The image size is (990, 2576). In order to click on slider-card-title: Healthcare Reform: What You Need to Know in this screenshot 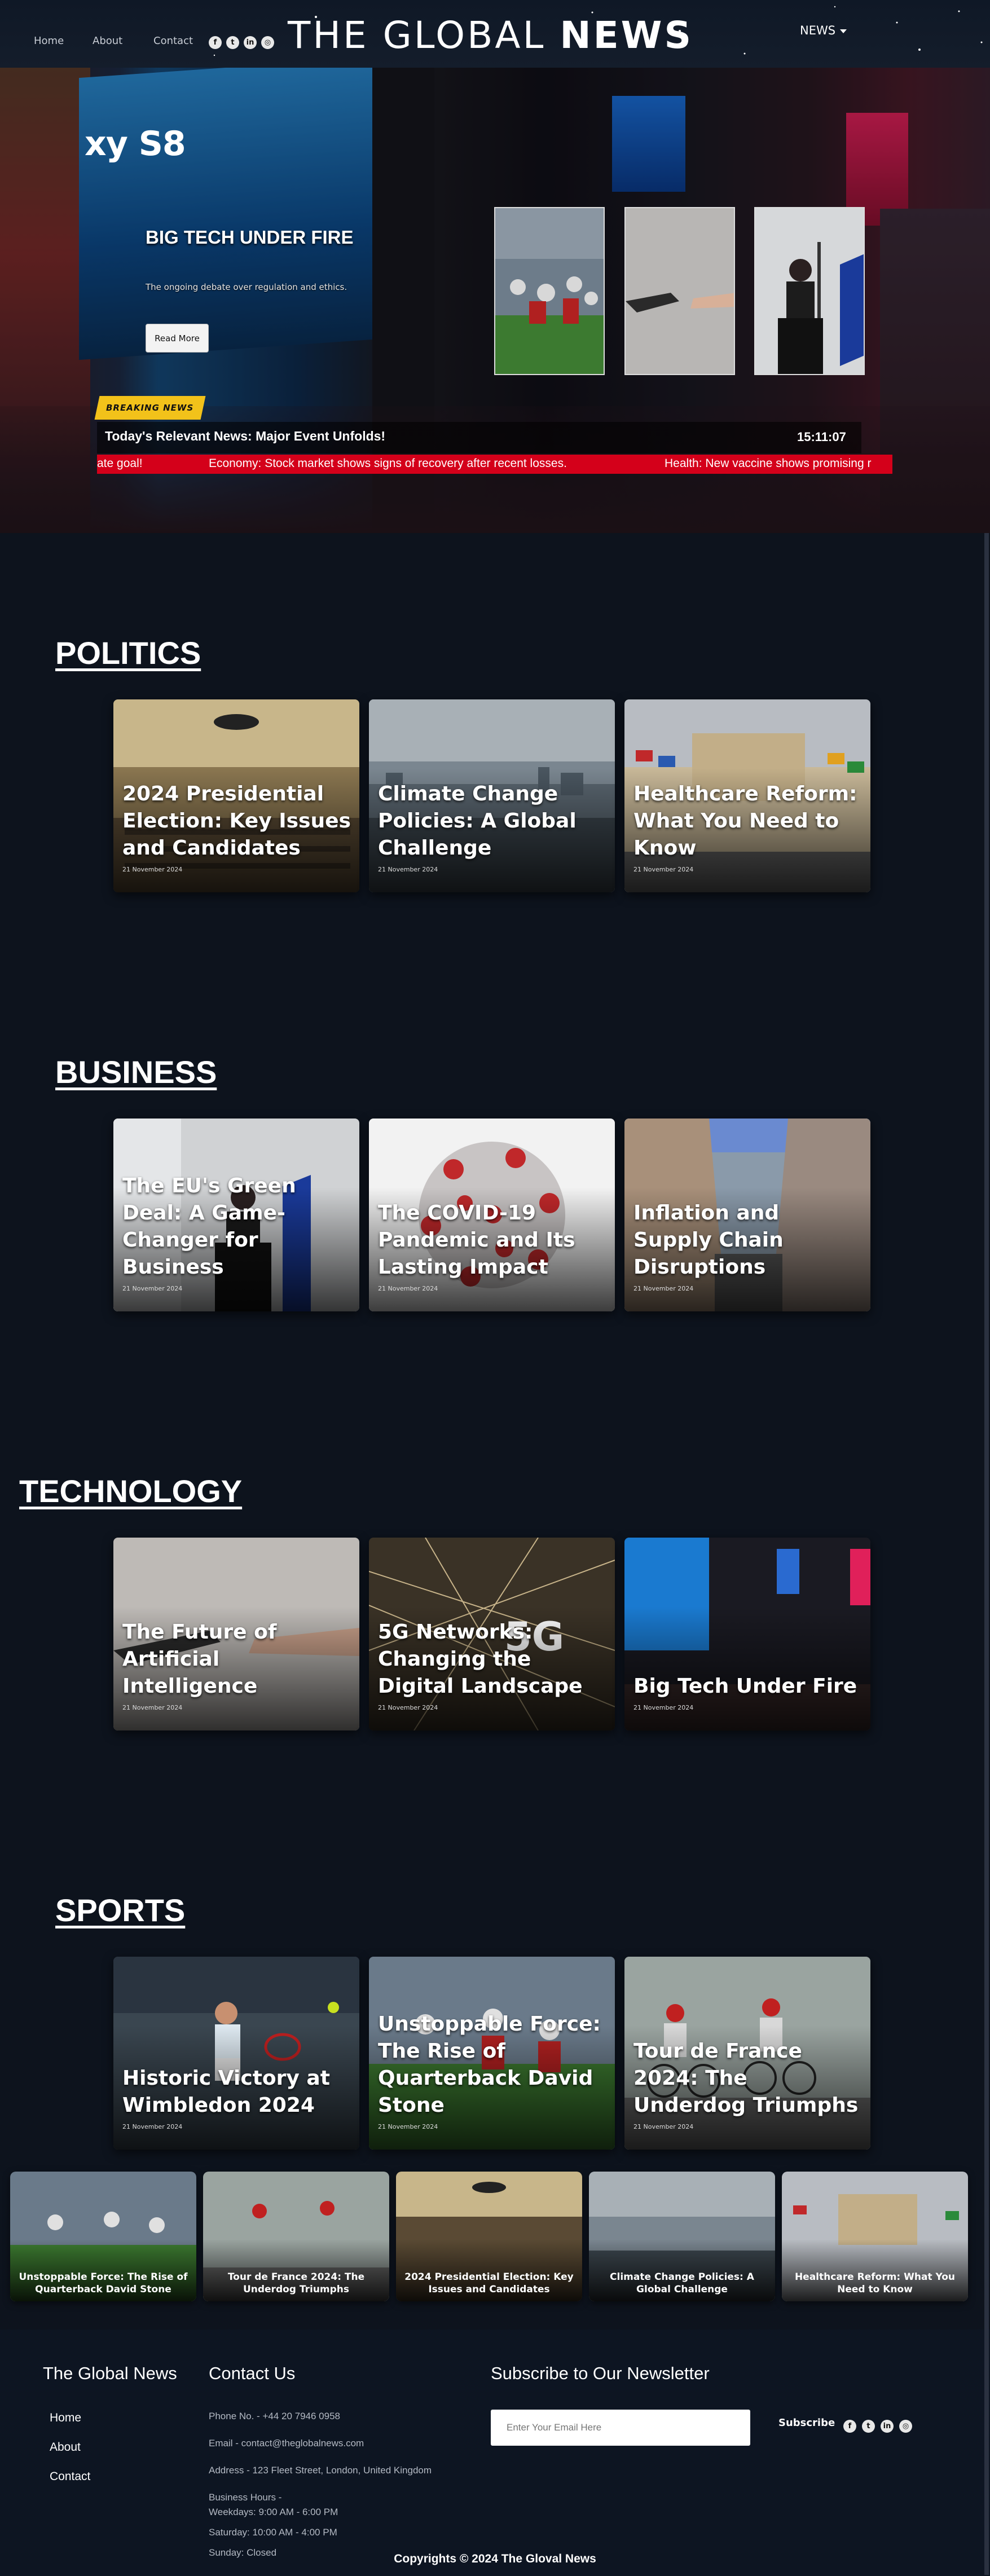, I will do `click(875, 2283)`.